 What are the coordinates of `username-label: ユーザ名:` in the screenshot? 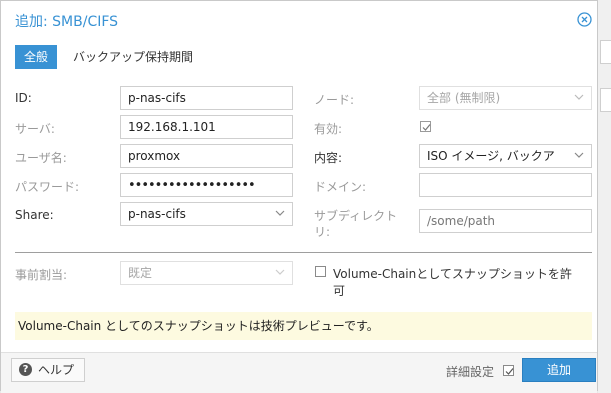 It's located at (41, 158).